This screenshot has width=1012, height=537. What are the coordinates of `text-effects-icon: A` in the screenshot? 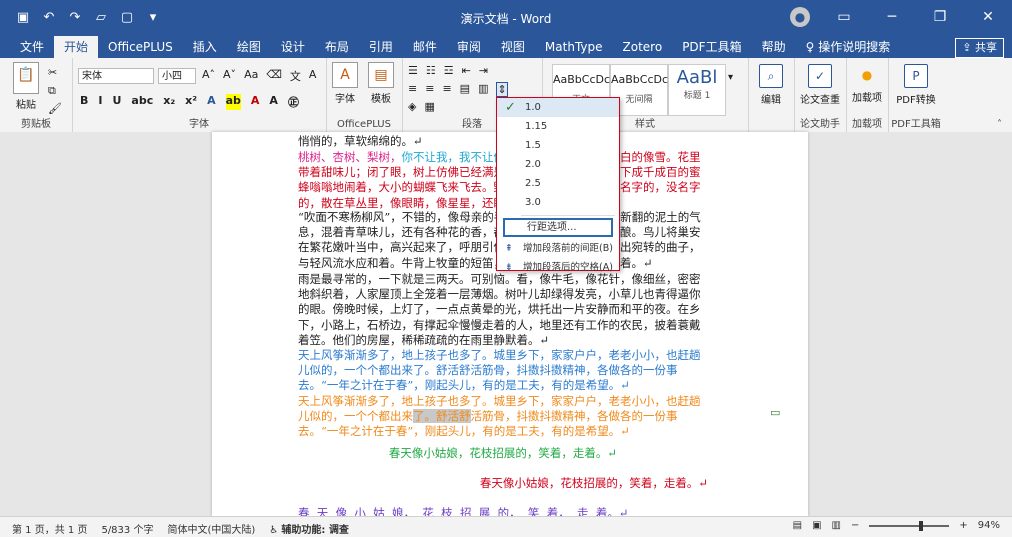 It's located at (211, 102).